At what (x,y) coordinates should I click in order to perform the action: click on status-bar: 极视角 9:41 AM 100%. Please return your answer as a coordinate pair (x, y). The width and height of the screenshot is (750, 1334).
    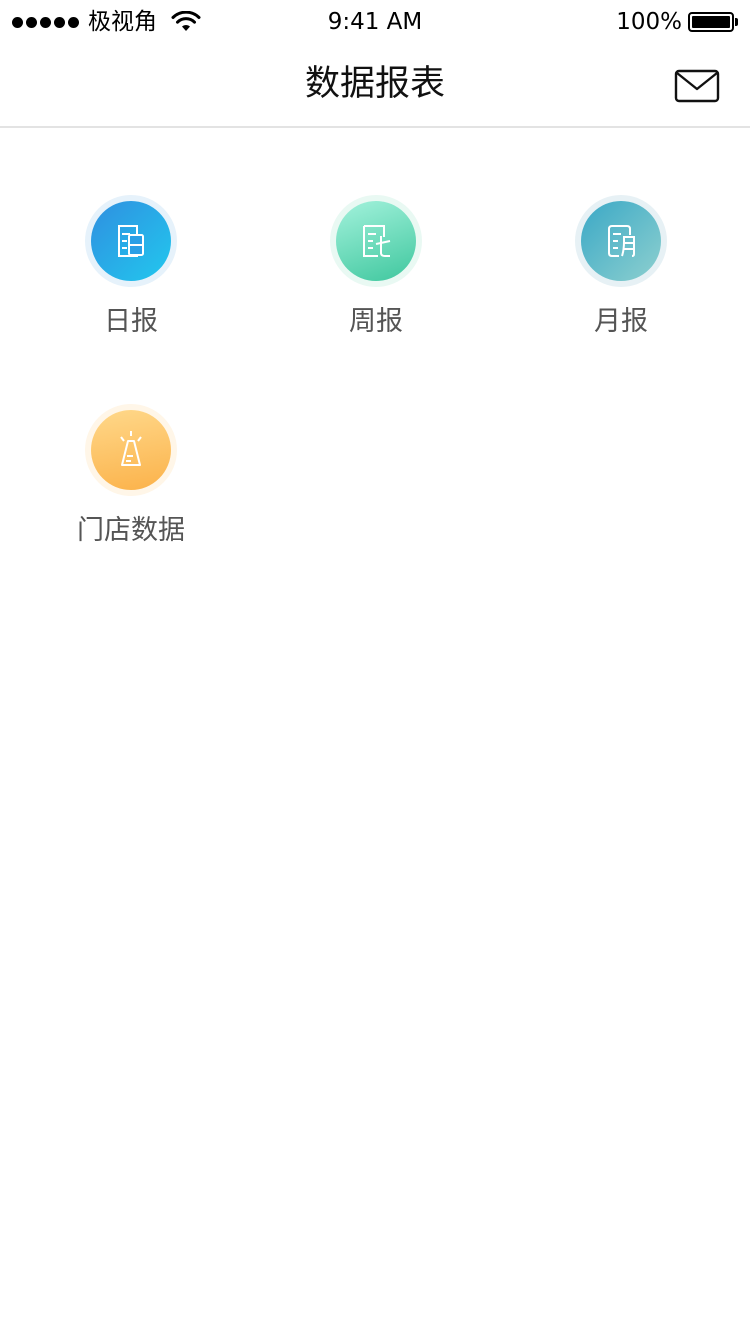
    Looking at the image, I should click on (375, 20).